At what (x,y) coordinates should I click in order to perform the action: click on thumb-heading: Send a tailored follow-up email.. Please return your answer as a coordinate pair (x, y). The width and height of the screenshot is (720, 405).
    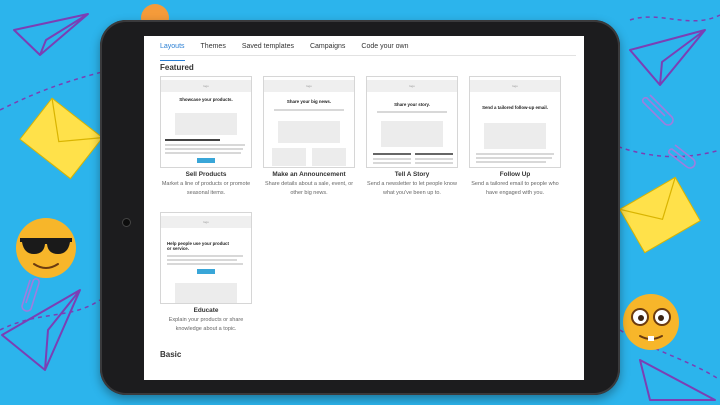
    Looking at the image, I should click on (515, 107).